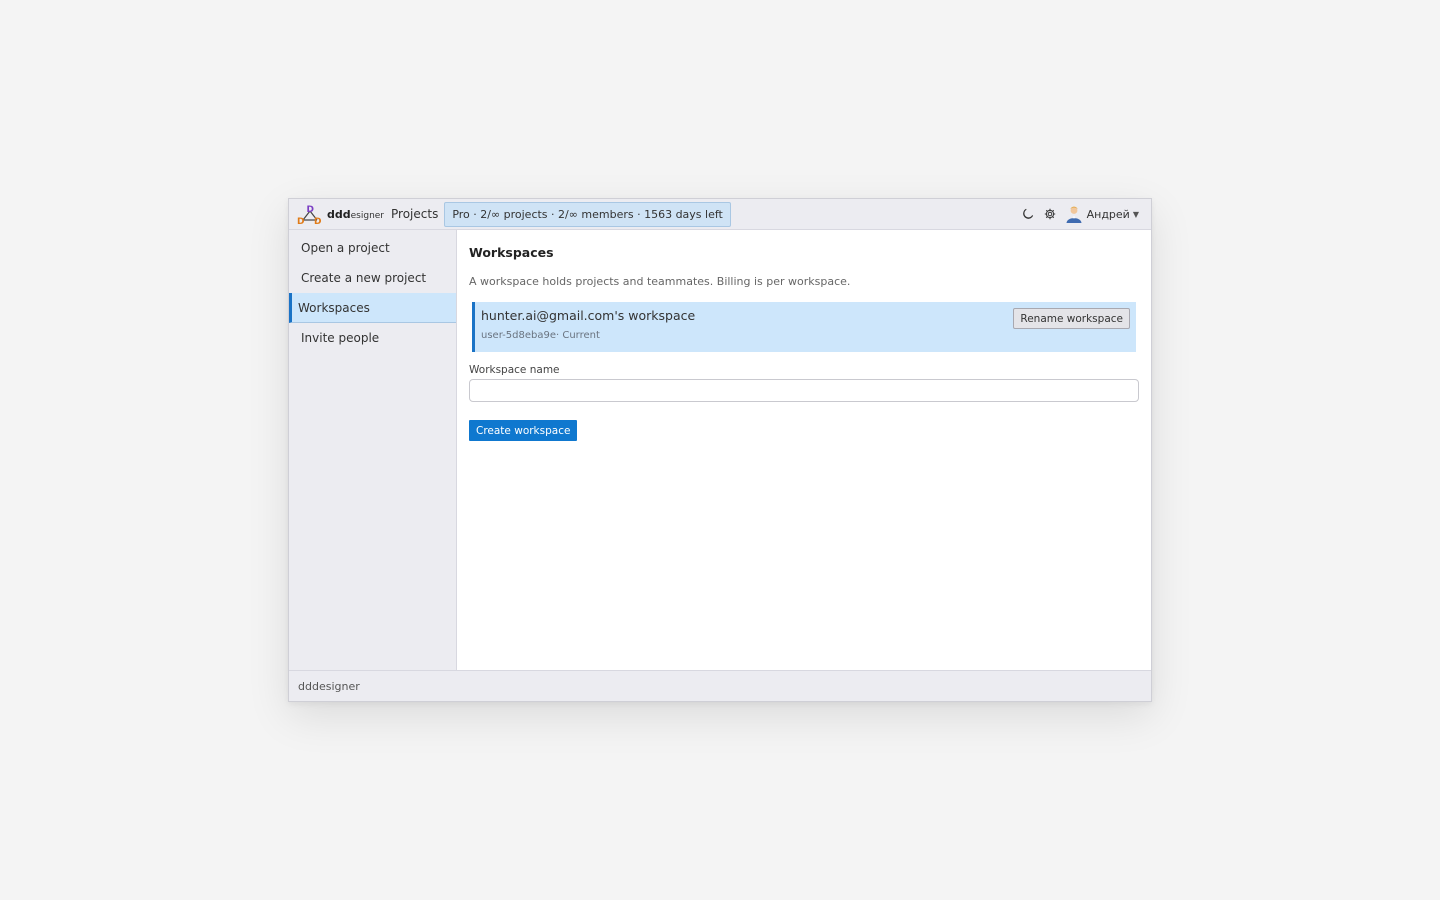 This screenshot has width=1440, height=900. I want to click on page-title: Workspaces, so click(511, 252).